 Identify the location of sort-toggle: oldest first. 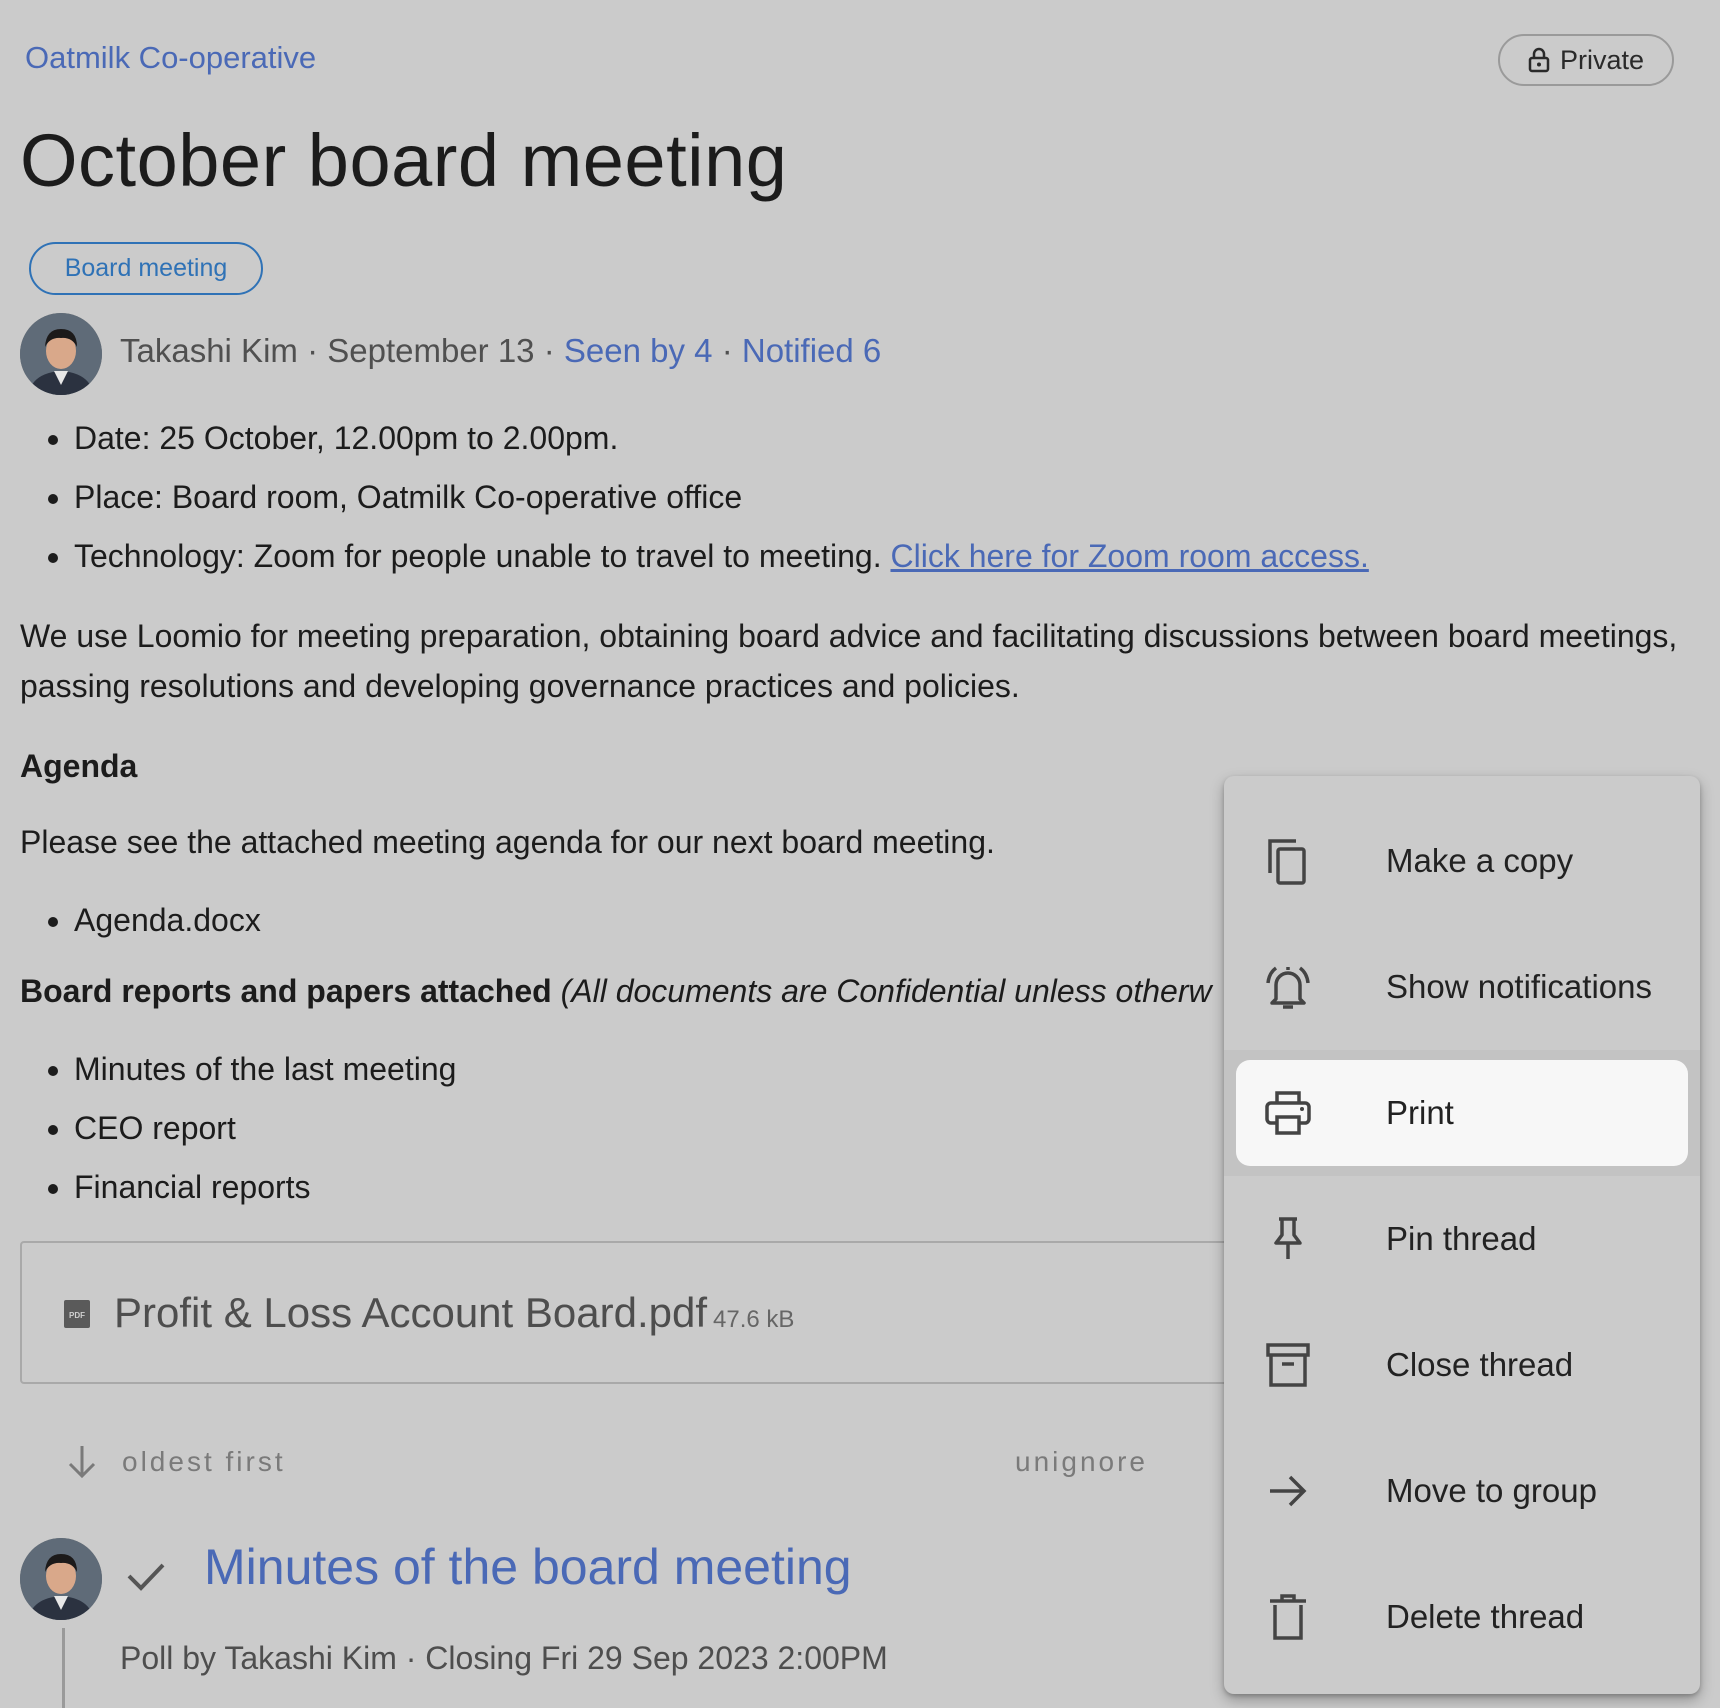
(174, 1462).